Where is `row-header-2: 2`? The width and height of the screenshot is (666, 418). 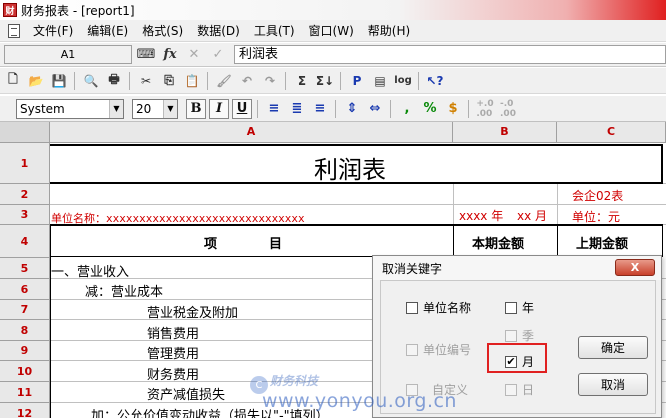 row-header-2: 2 is located at coordinates (25, 194).